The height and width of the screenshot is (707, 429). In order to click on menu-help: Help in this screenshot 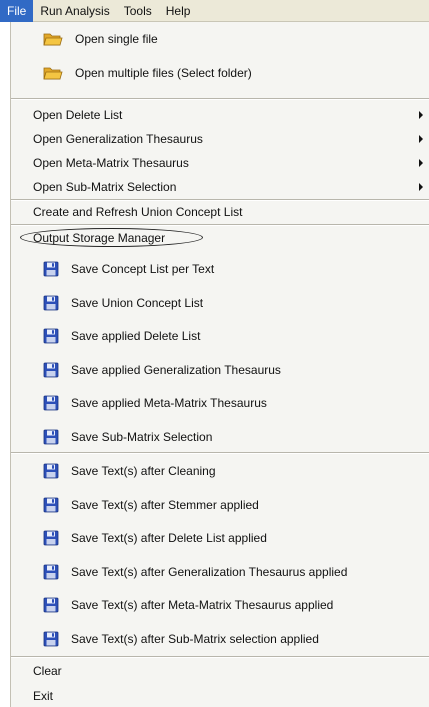, I will do `click(178, 11)`.